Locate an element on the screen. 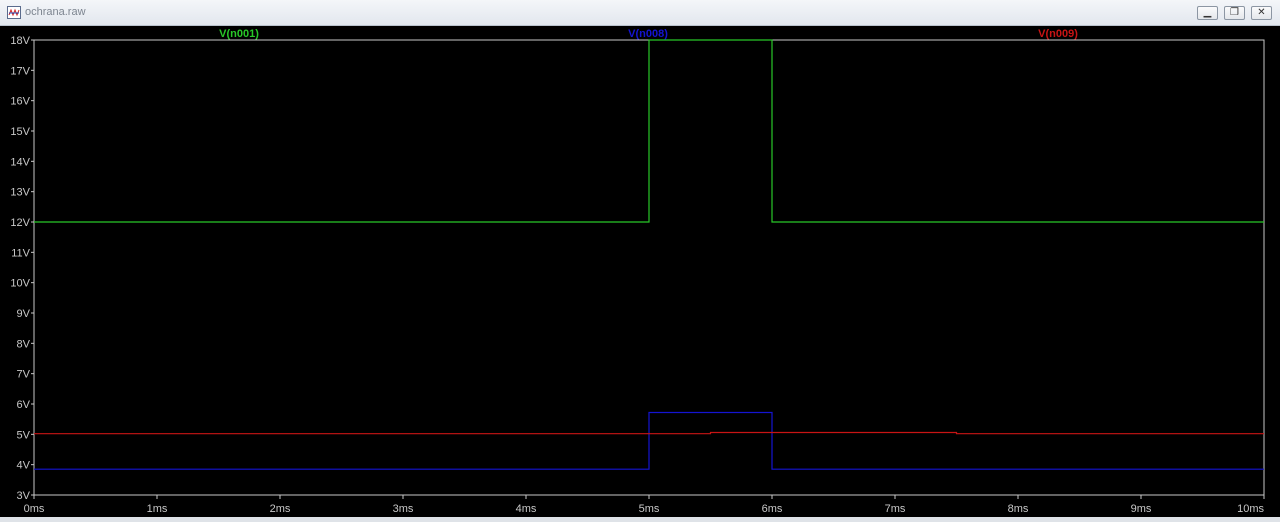  x-tick-label: 2ms is located at coordinates (280, 509).